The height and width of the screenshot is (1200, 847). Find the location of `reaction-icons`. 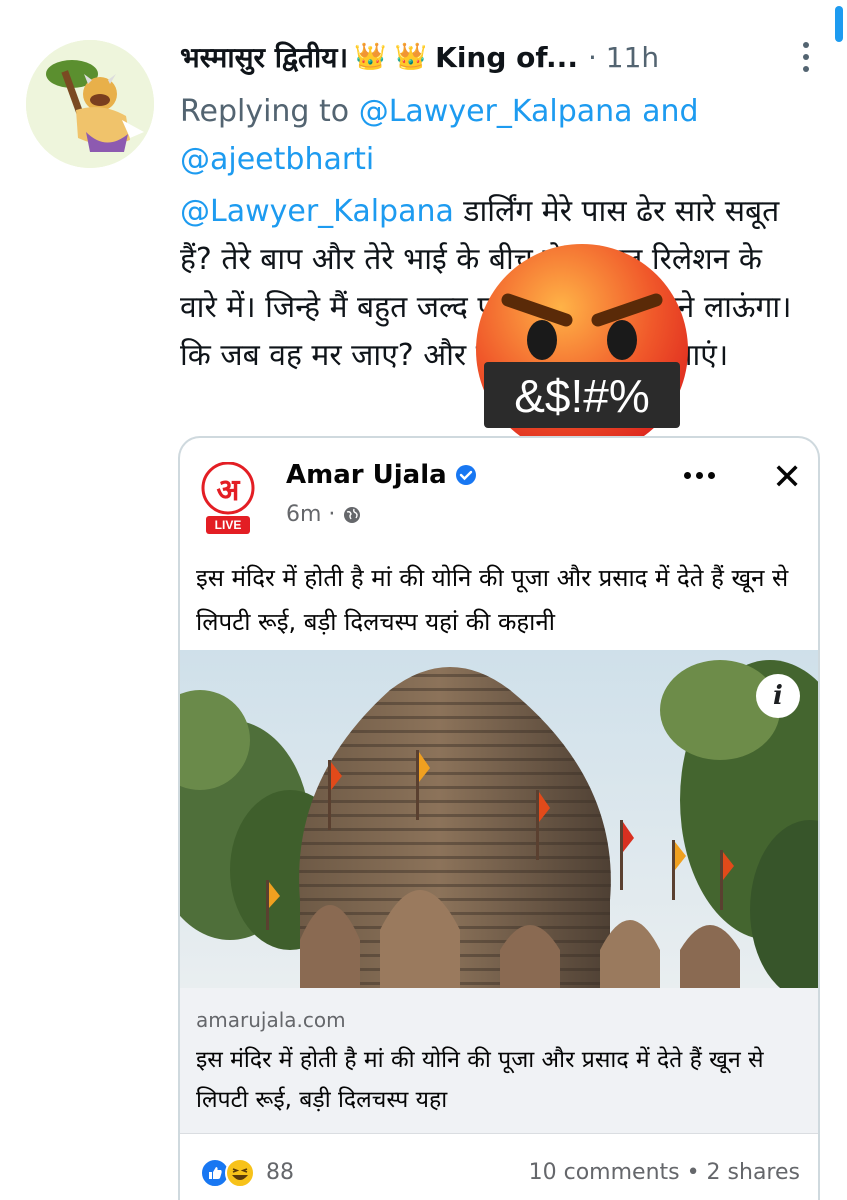

reaction-icons is located at coordinates (229, 1173).